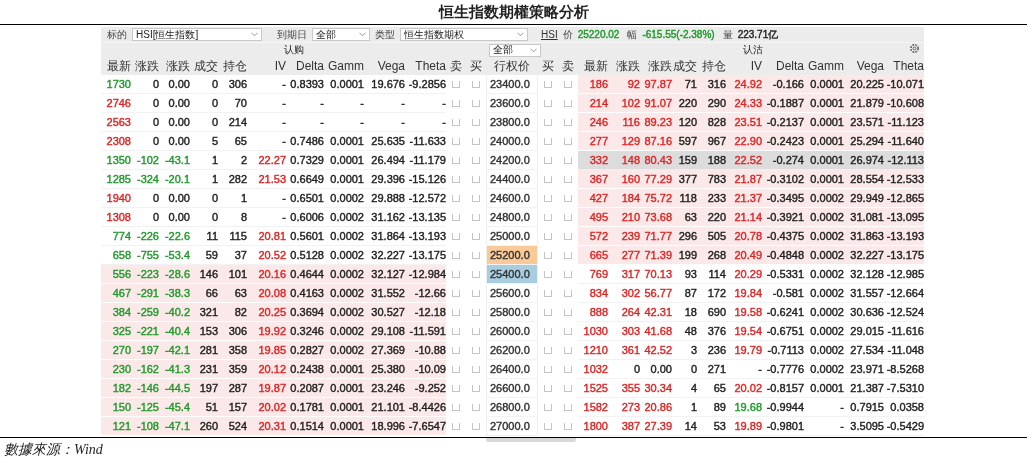  Describe the element at coordinates (197, 34) in the screenshot. I see `underlying-dropdown: HSI[恒生指数]` at that location.